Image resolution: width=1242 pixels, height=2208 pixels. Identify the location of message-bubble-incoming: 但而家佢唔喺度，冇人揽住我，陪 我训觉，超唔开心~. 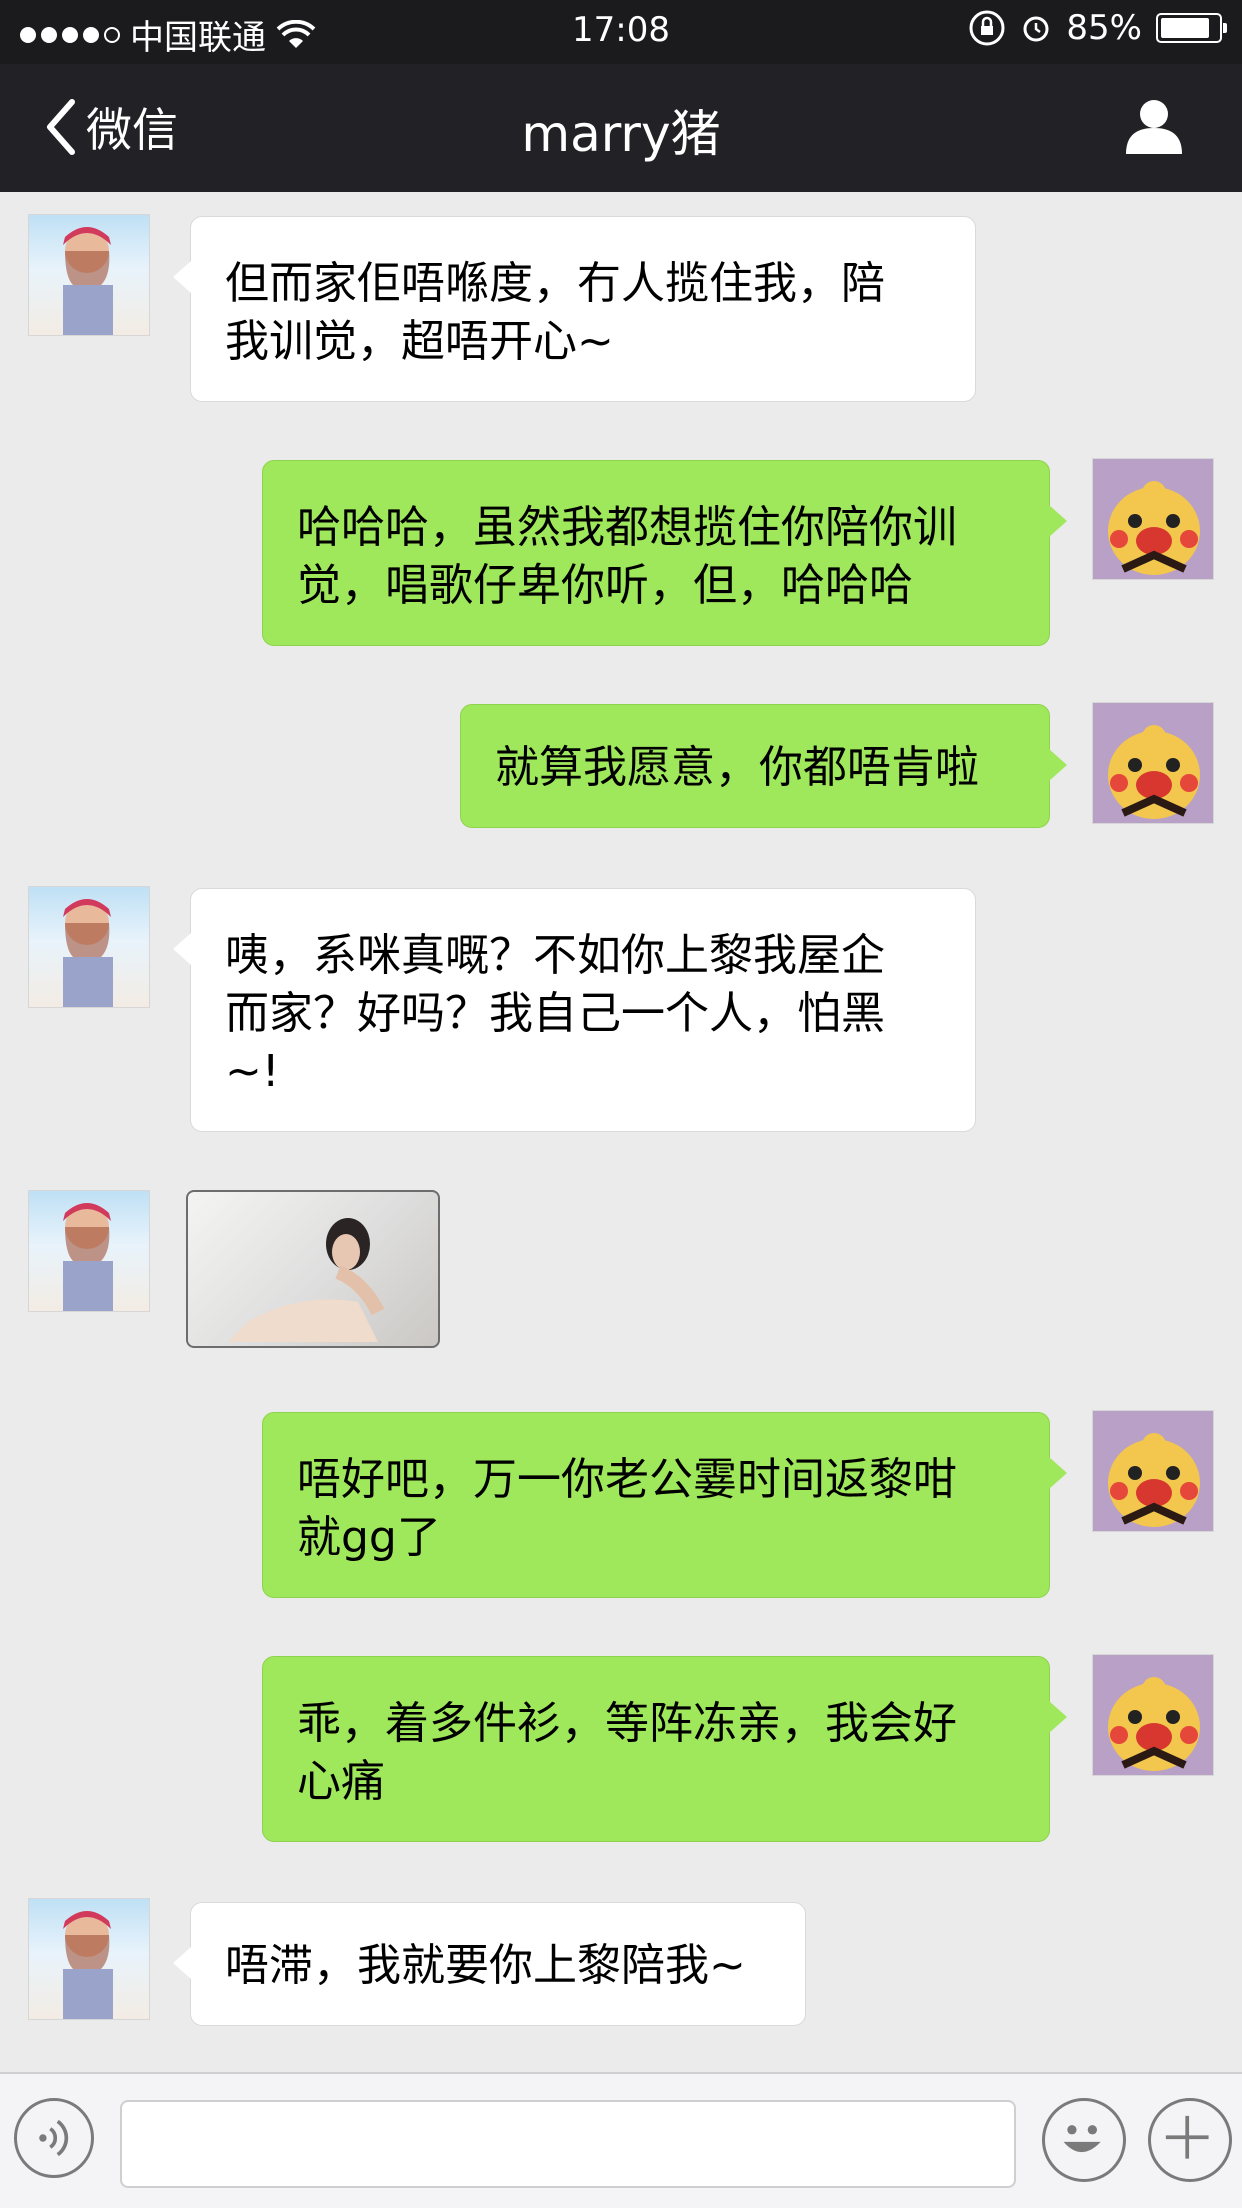
(574, 309).